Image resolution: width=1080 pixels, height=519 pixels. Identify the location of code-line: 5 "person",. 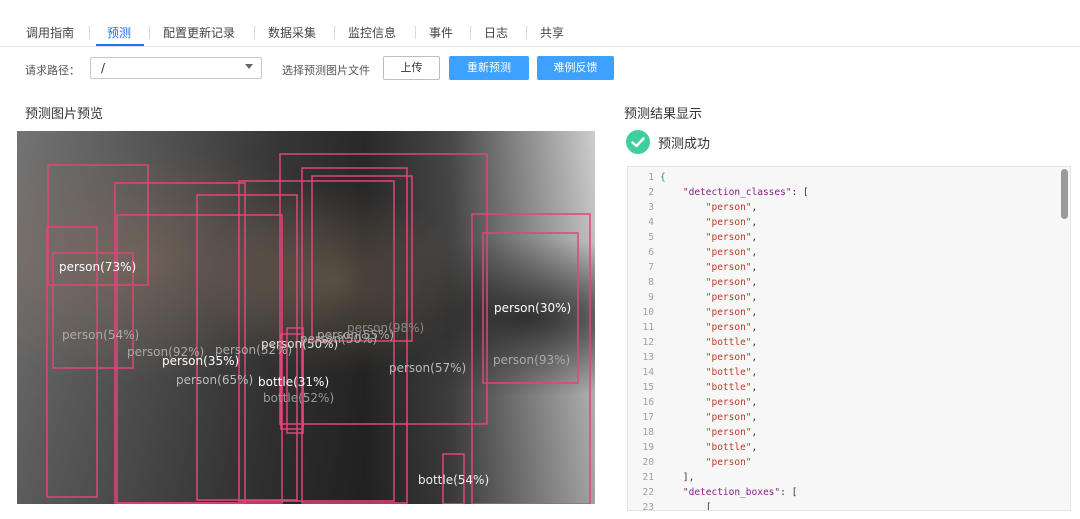
(703, 237).